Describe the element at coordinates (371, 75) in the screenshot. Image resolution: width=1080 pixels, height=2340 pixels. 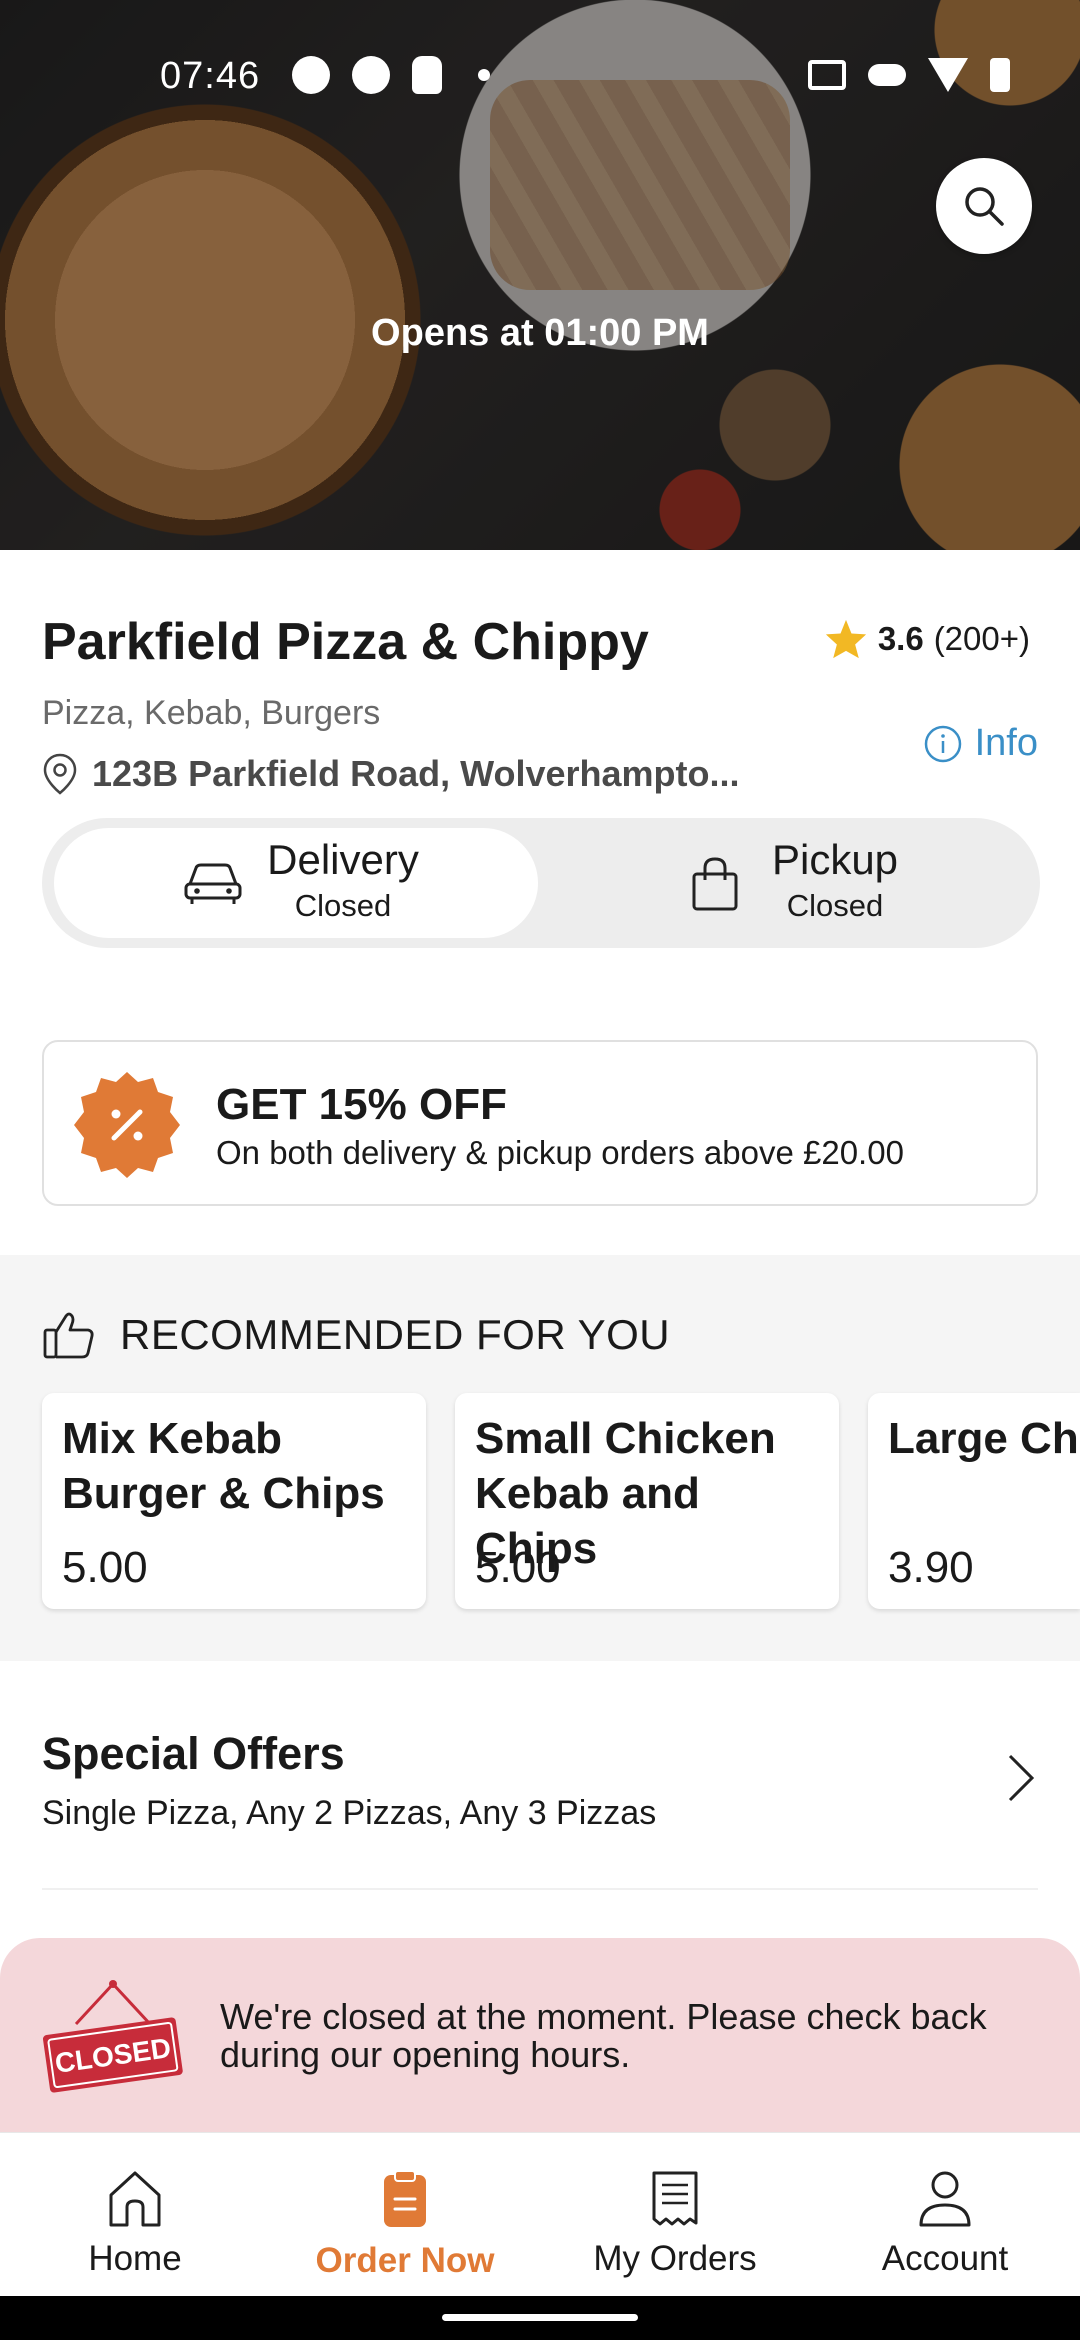
I see `sync-notification-icon` at that location.